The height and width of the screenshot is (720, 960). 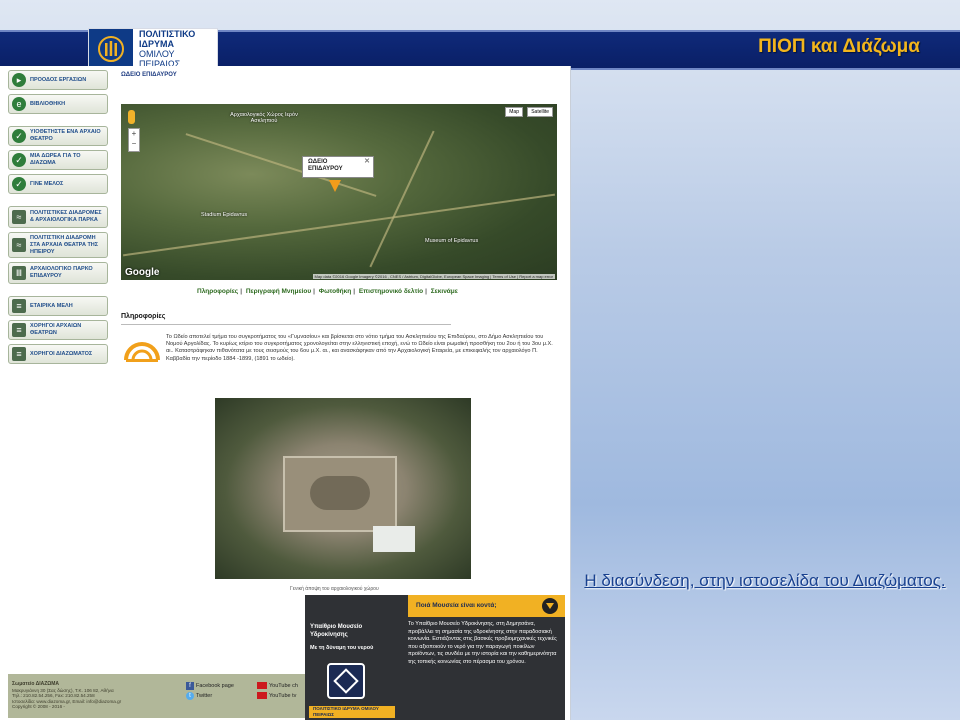 What do you see at coordinates (19, 273) in the screenshot?
I see `temple-icon: Ⅲ` at bounding box center [19, 273].